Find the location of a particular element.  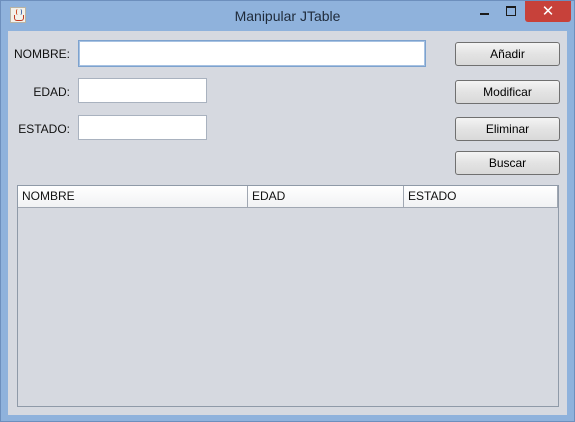

table-header: NOMBRE EDAD ESTADO is located at coordinates (288, 197).